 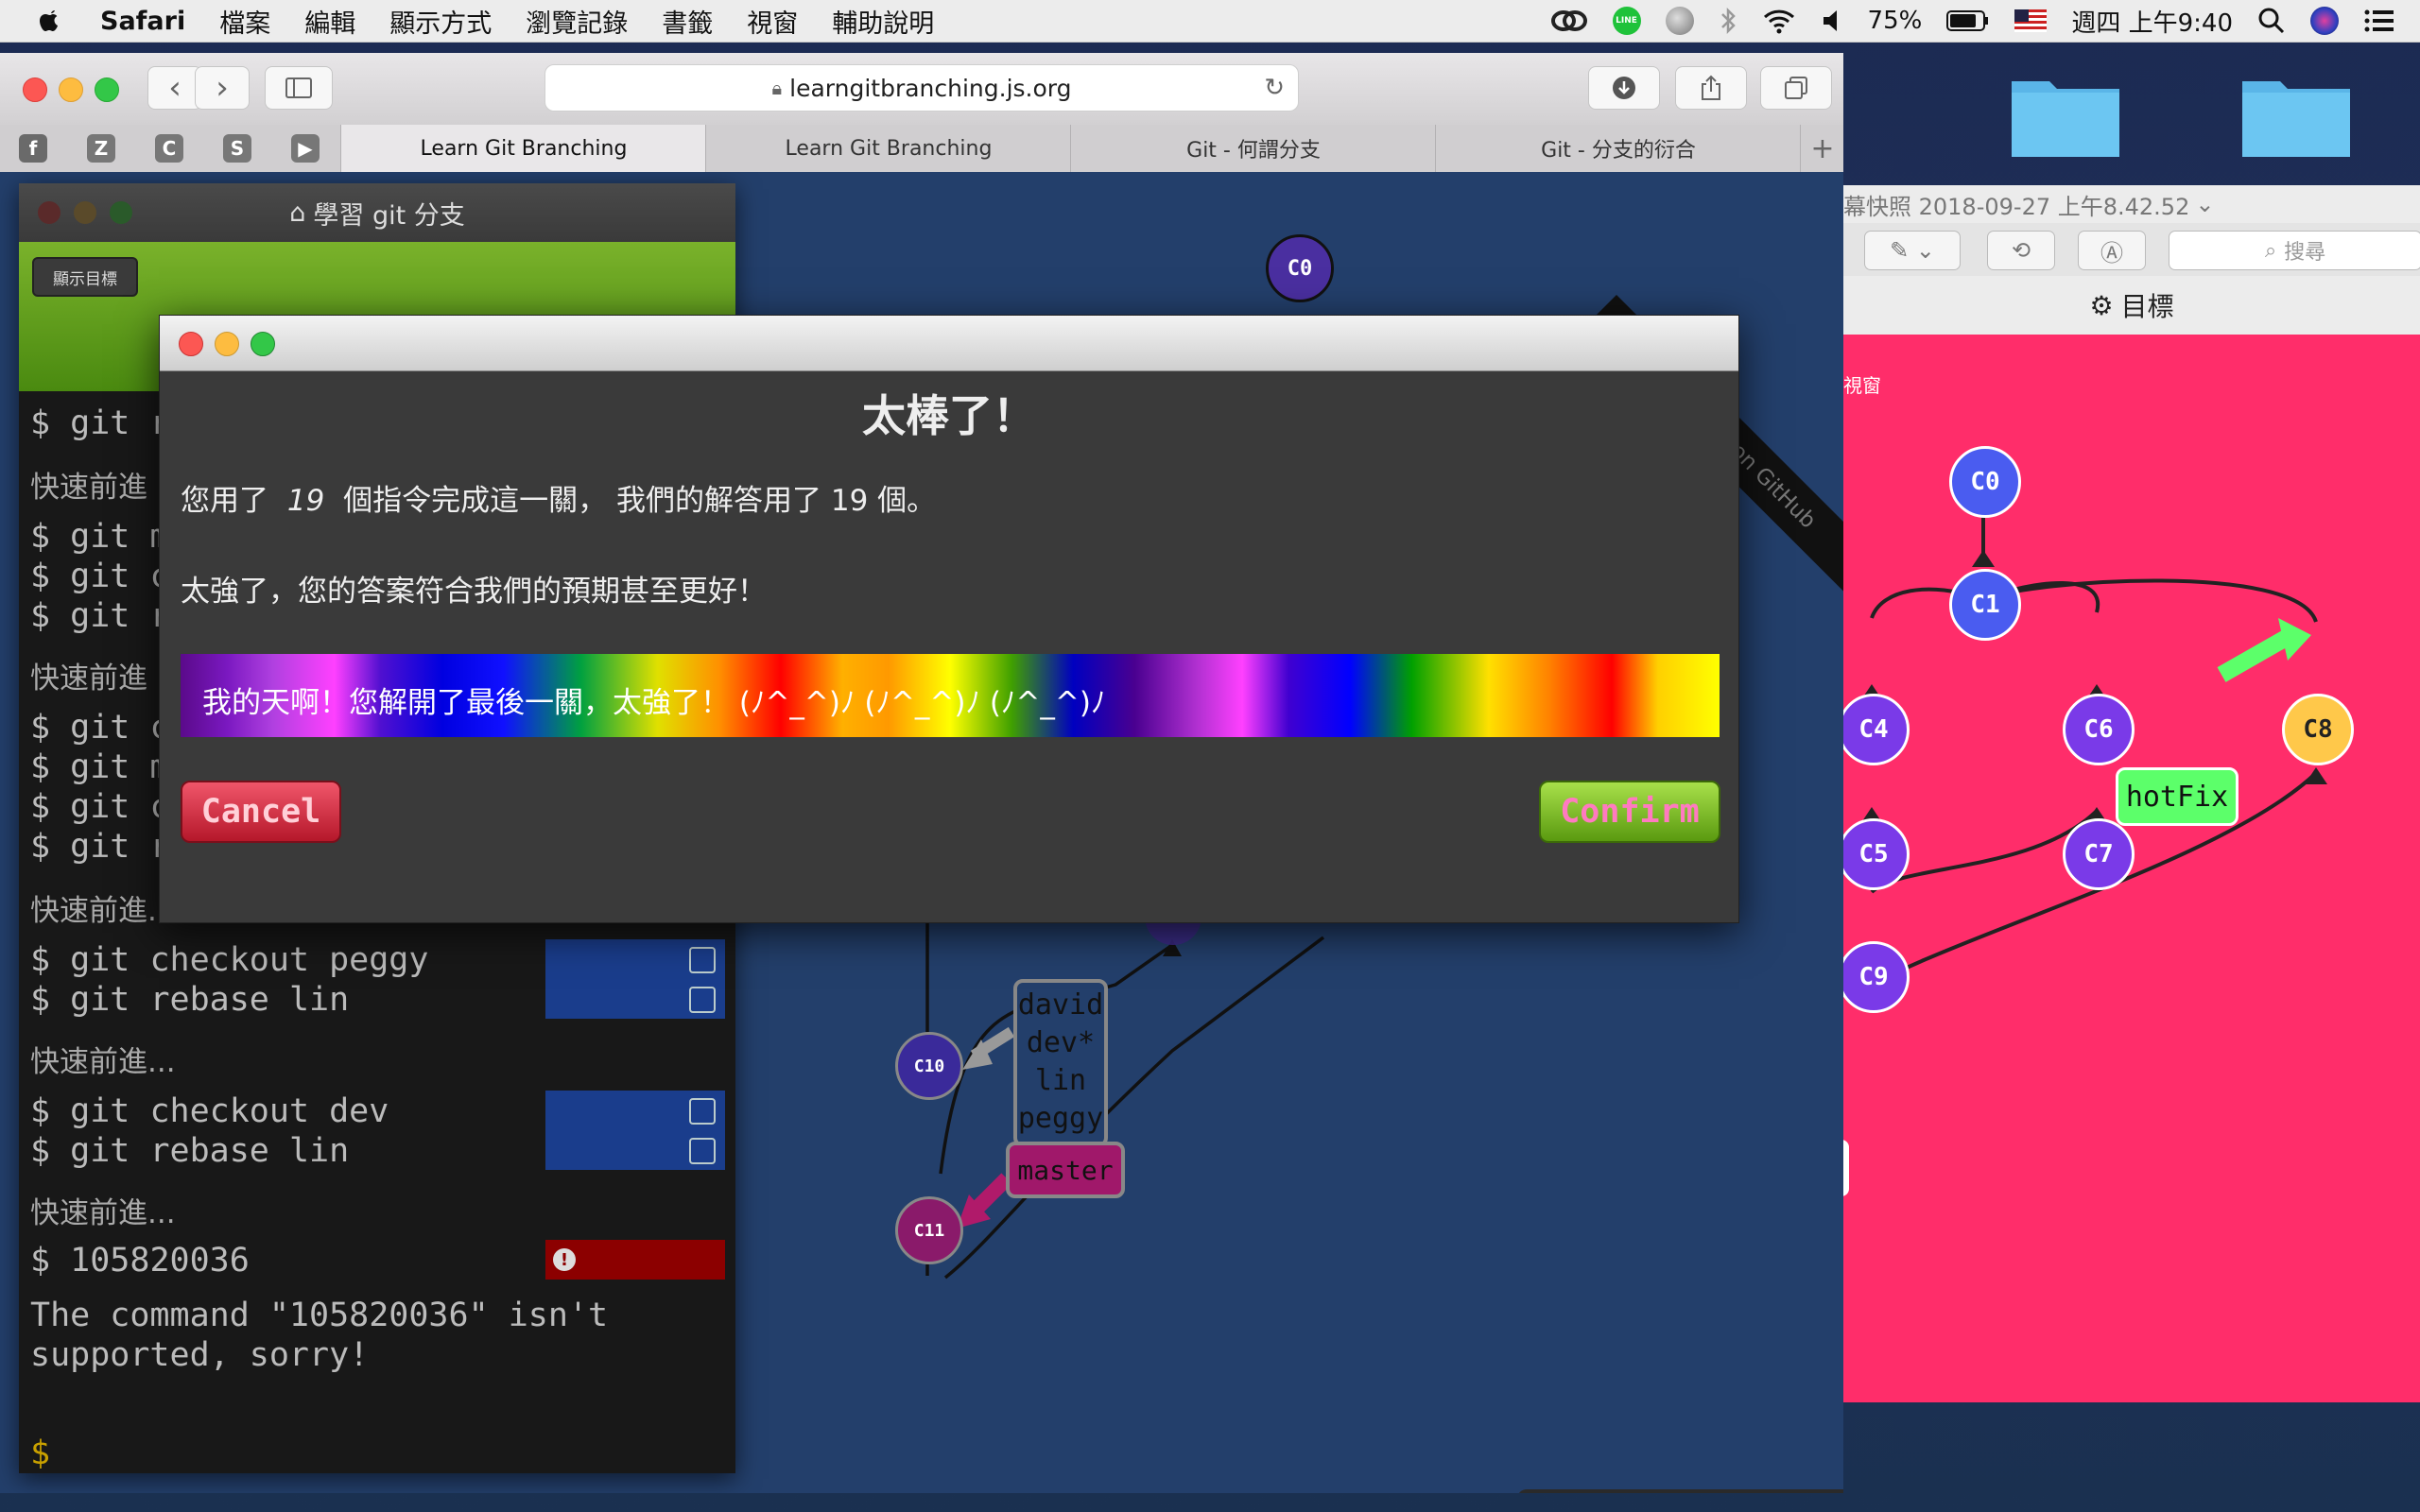 I want to click on terminal-line: $ git r, so click(x=100, y=847).